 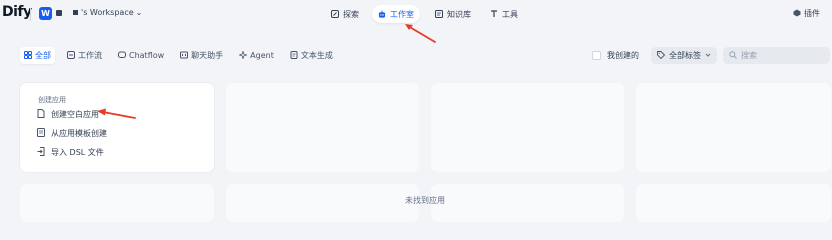 What do you see at coordinates (30, 14) in the screenshot?
I see `header-divider` at bounding box center [30, 14].